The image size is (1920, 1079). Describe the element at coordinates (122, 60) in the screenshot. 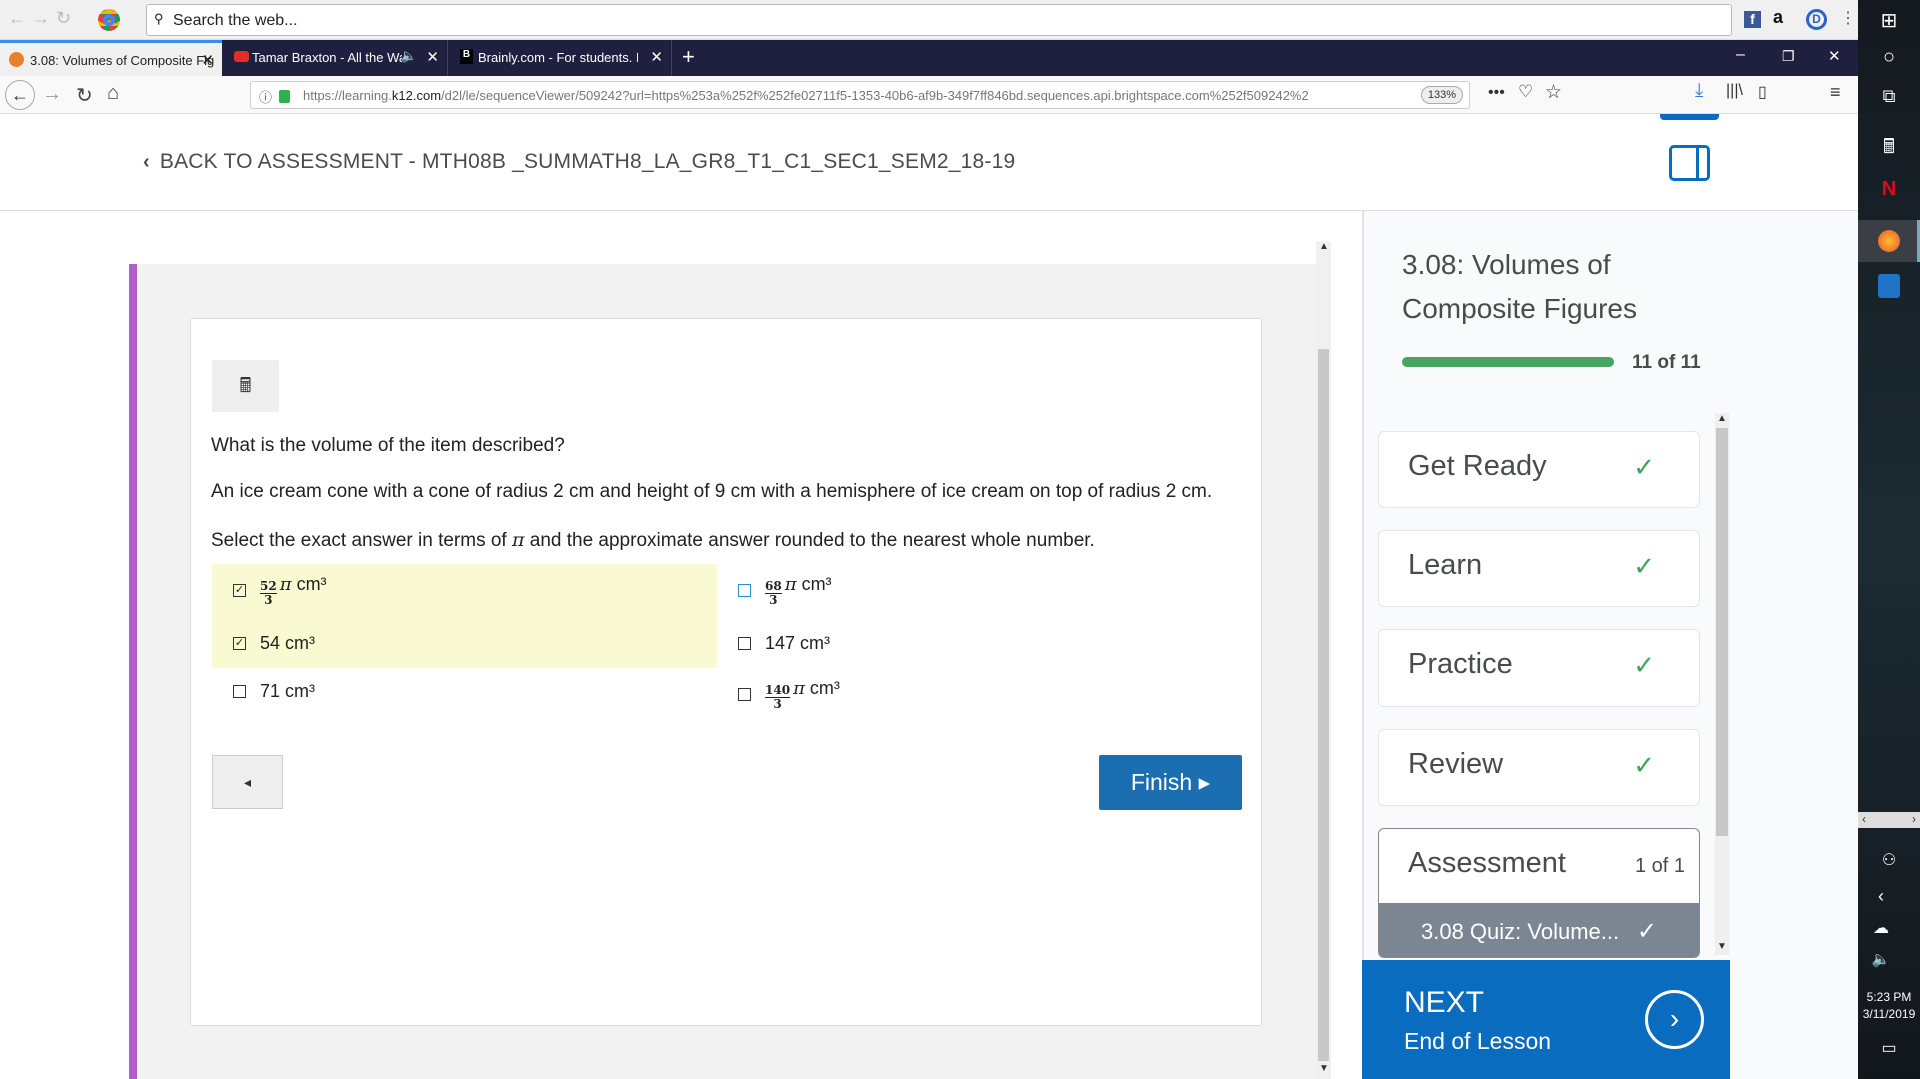

I see `tab-label: 3.08: Volumes of Composite Fig` at that location.